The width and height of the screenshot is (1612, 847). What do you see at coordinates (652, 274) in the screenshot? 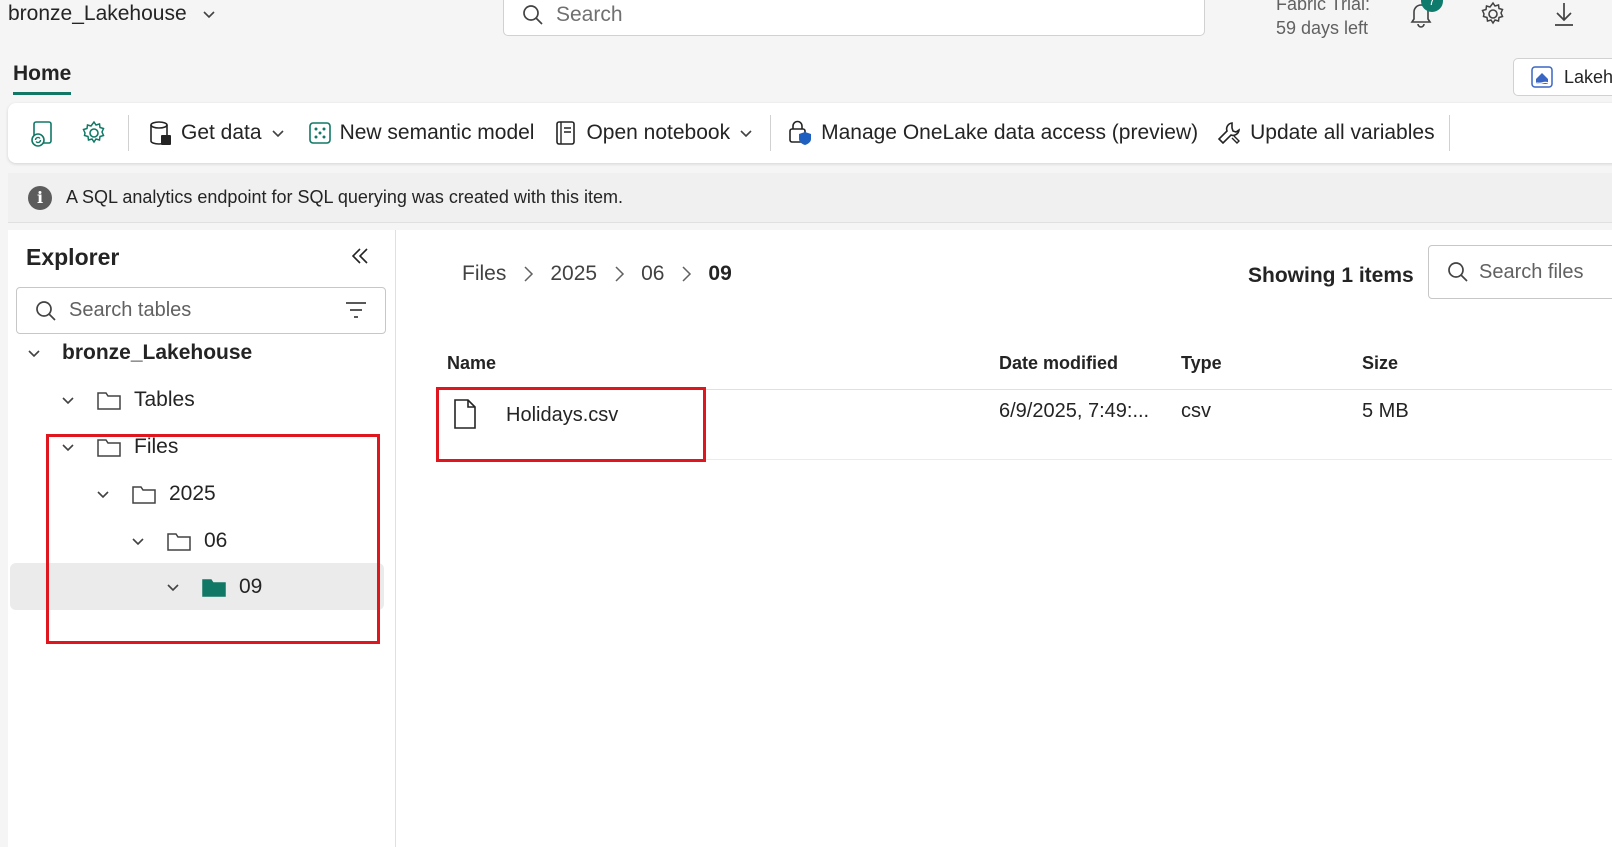
I see `breadcrumb-06: 06` at bounding box center [652, 274].